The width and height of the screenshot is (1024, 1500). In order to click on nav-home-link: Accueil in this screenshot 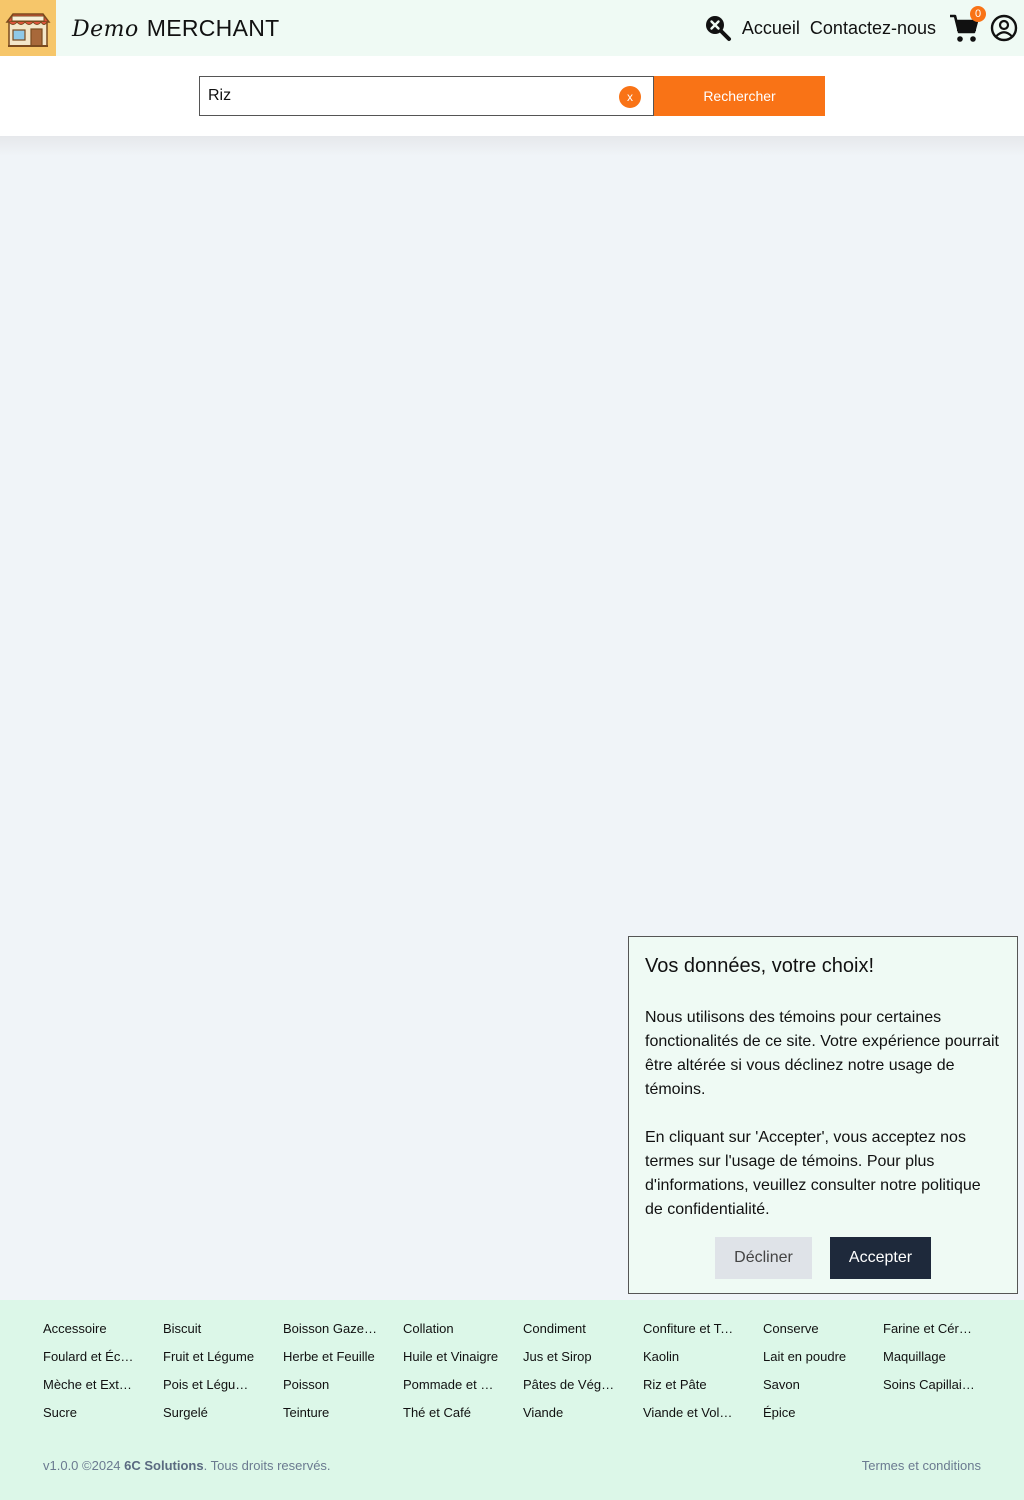, I will do `click(771, 28)`.